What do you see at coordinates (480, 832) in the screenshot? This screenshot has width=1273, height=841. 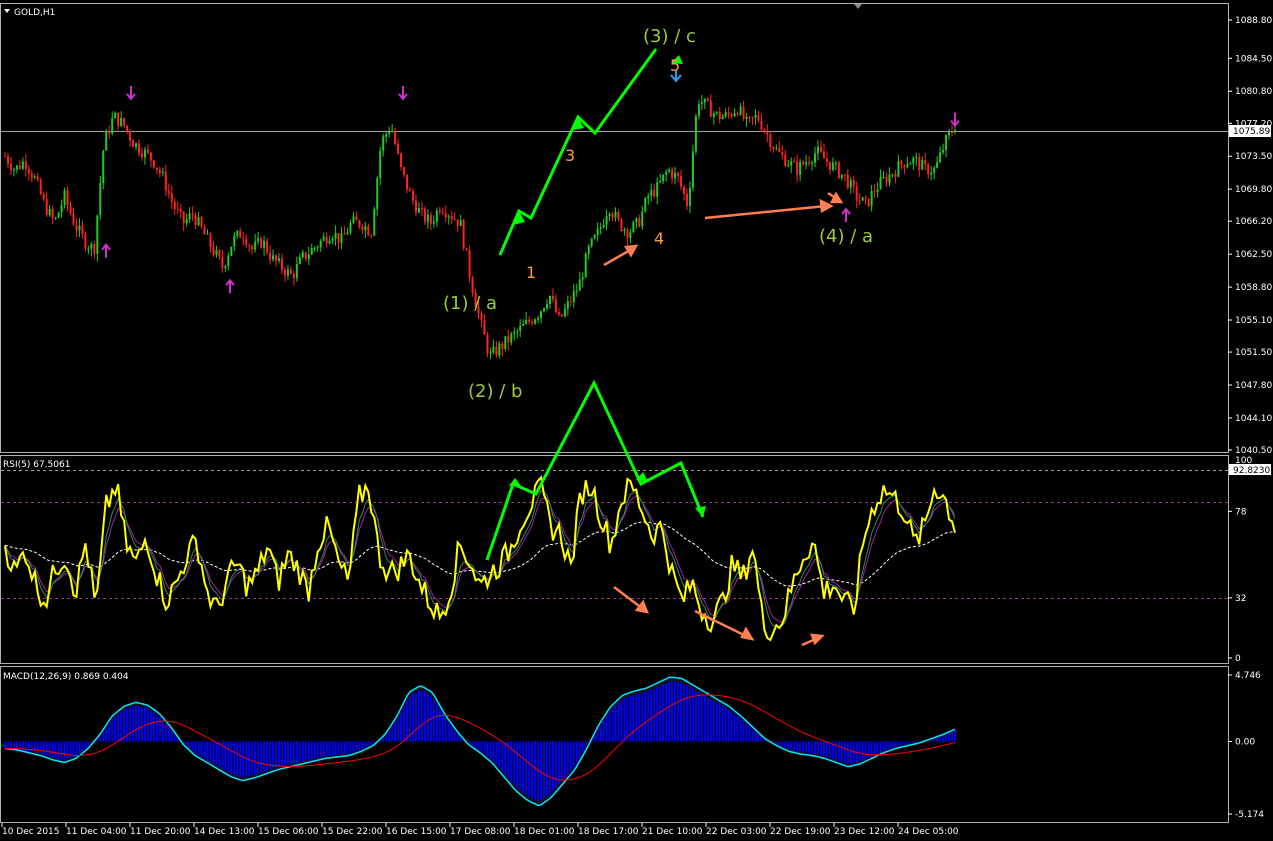 I see `time-tick-label: 17 Dec 08:00` at bounding box center [480, 832].